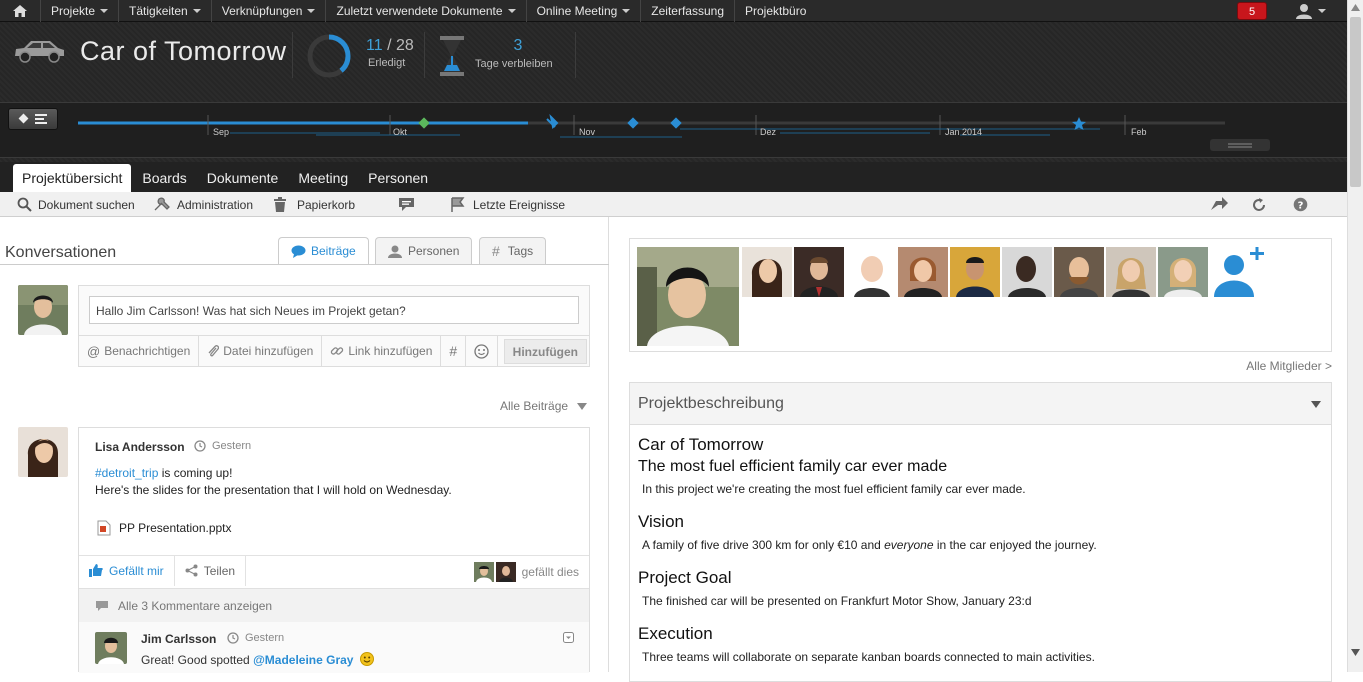  Describe the element at coordinates (334, 605) in the screenshot. I see `show-comments-button: Alle 3 Kommentare anzeigen` at that location.